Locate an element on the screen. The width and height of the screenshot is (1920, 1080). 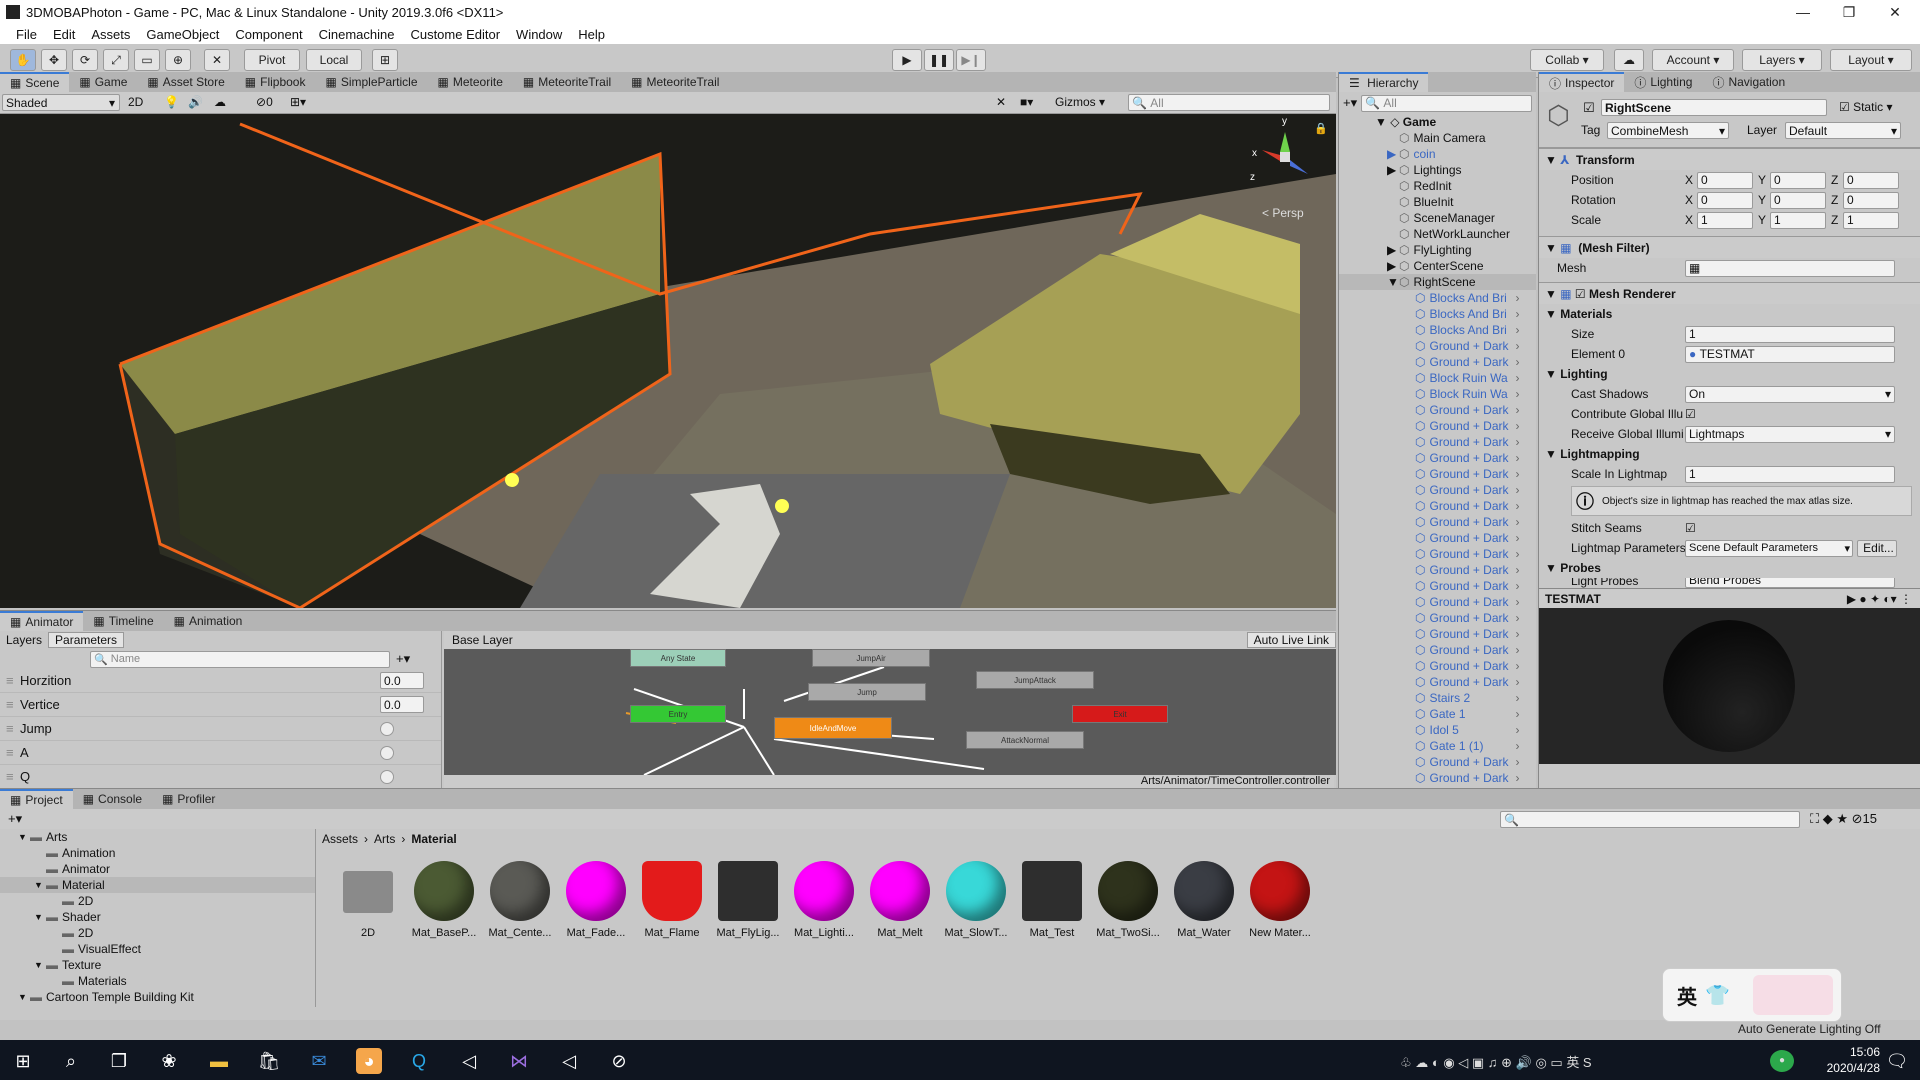
hierarchy-item: ⬡ SceneManager is located at coordinates (1437, 218).